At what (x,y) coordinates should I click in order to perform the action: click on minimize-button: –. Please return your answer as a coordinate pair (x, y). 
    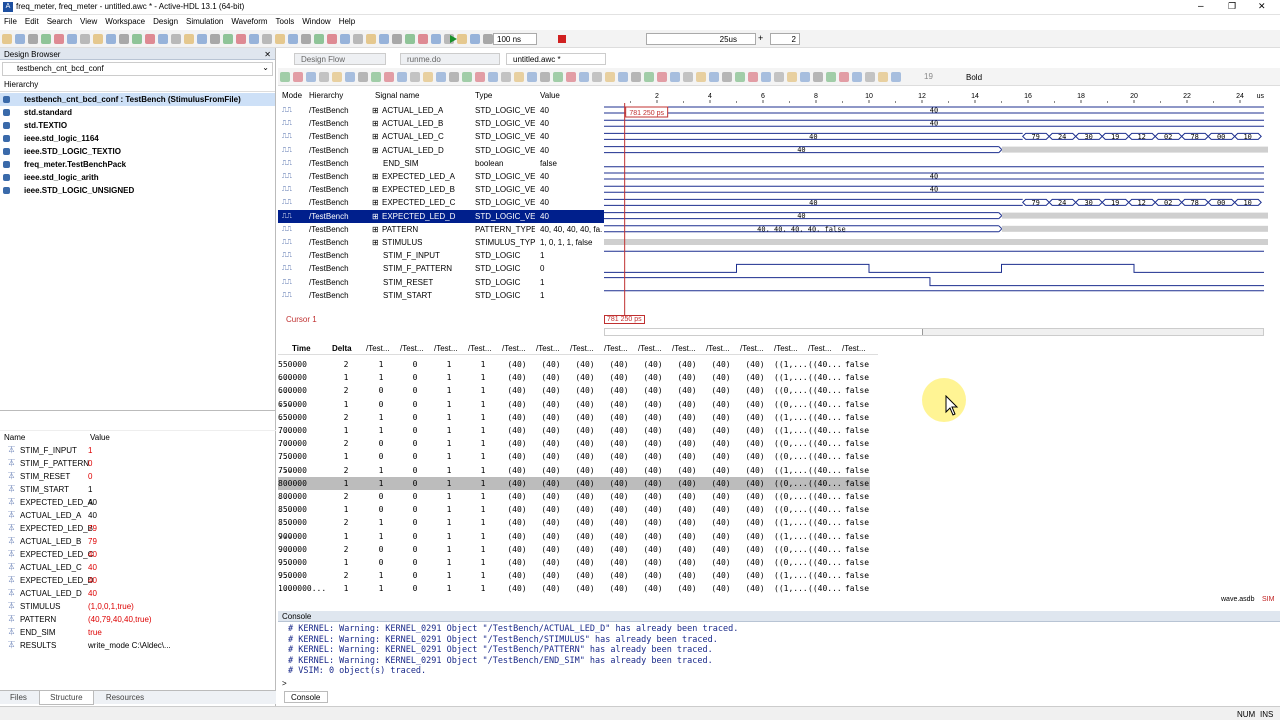
    Looking at the image, I should click on (1201, 6).